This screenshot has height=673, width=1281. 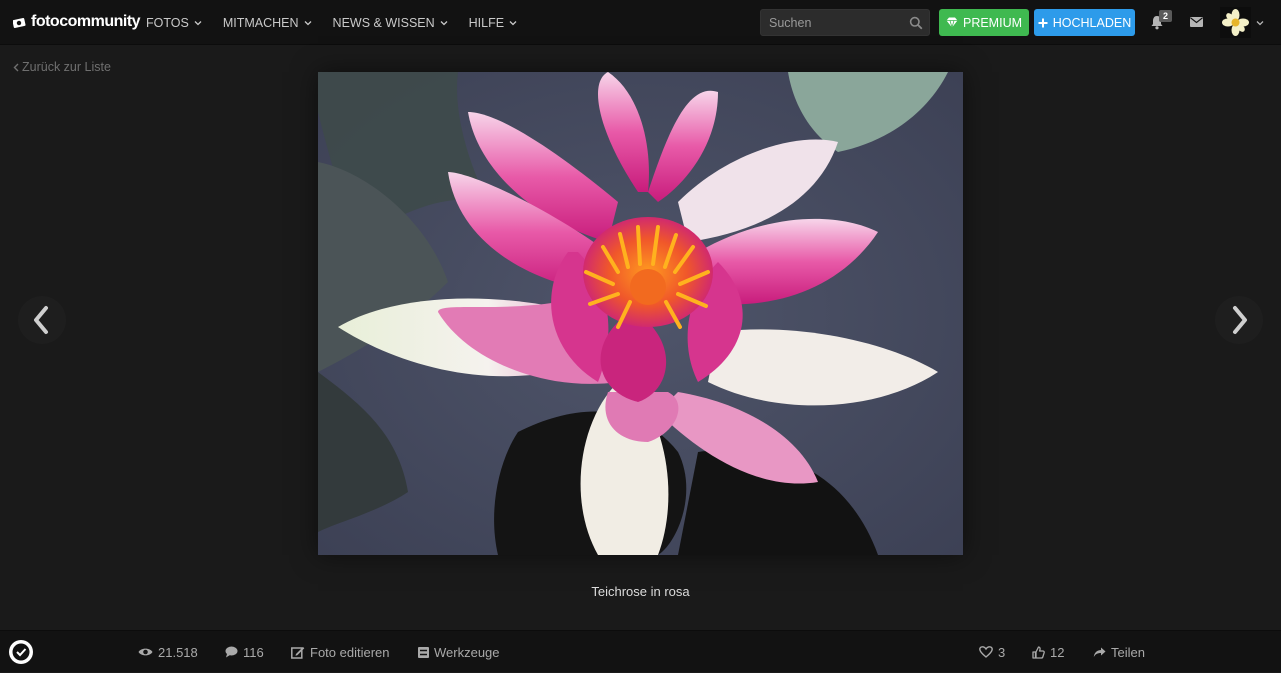 I want to click on back-link-label: Zurück zur Liste, so click(x=66, y=67).